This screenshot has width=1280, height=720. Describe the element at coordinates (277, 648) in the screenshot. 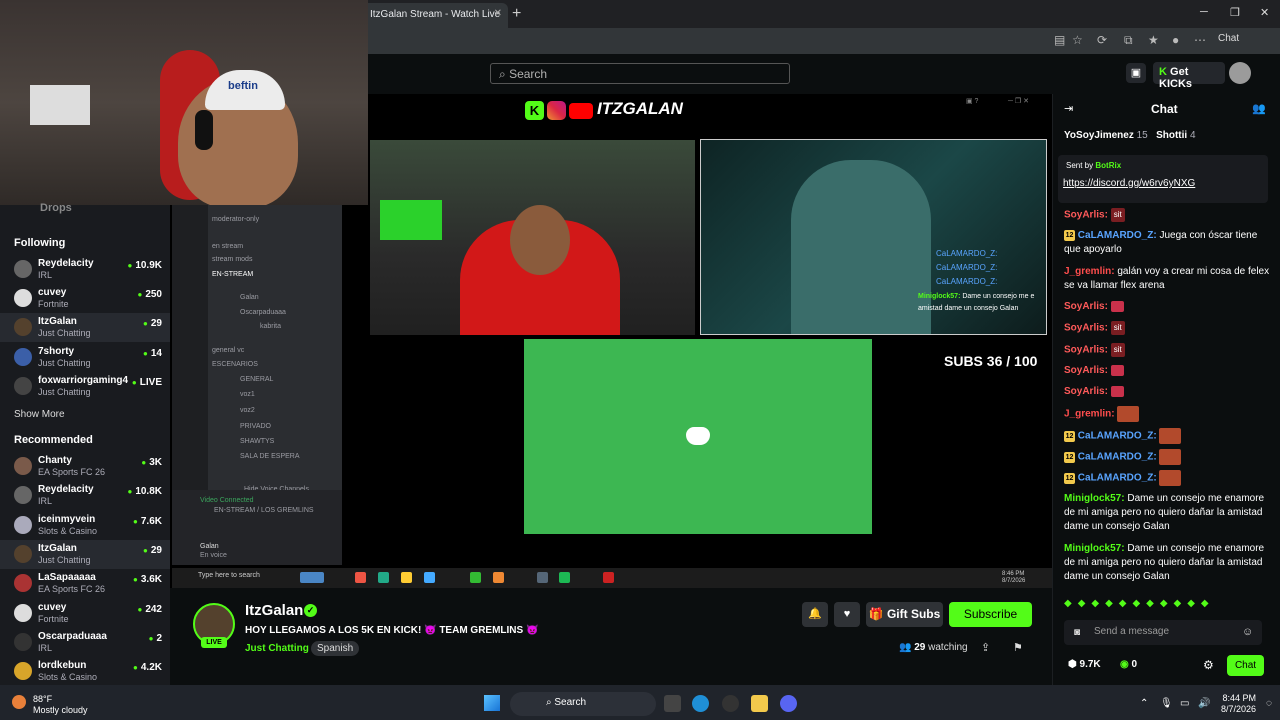

I see `stream-category-link: Just Chatting` at that location.